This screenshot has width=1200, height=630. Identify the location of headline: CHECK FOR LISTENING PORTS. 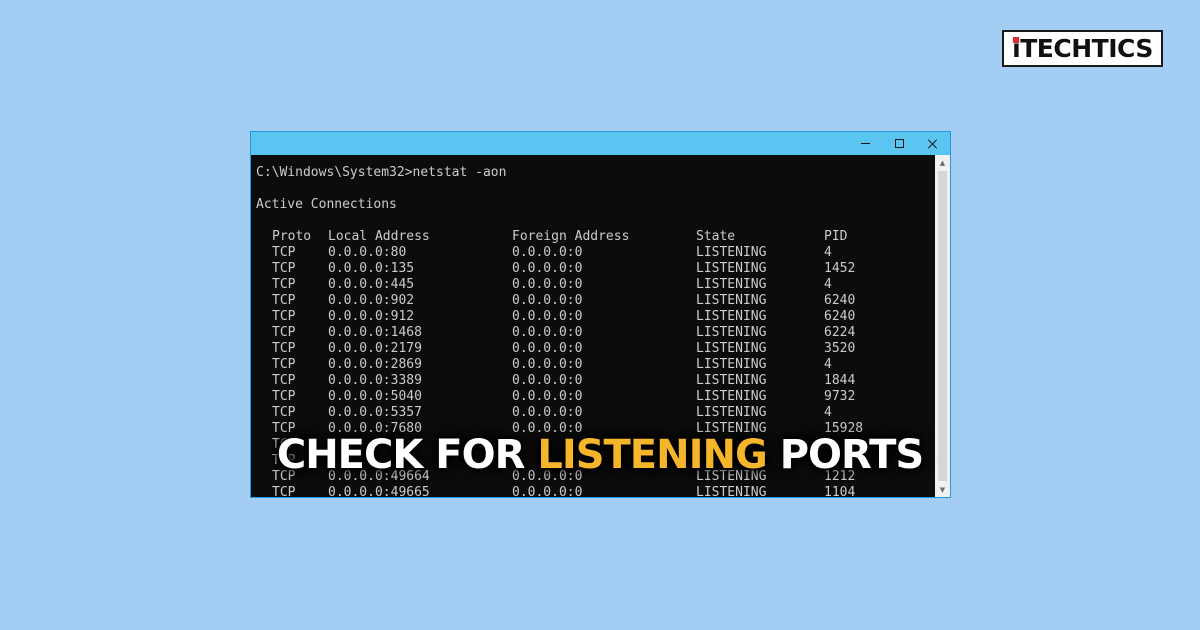
(600, 455).